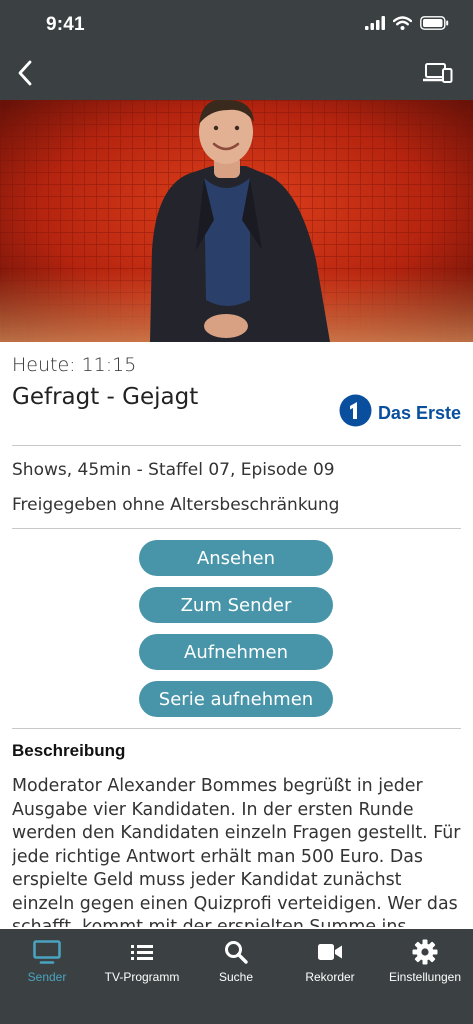 The height and width of the screenshot is (1024, 473). Describe the element at coordinates (47, 977) in the screenshot. I see `tab-label: Sender` at that location.